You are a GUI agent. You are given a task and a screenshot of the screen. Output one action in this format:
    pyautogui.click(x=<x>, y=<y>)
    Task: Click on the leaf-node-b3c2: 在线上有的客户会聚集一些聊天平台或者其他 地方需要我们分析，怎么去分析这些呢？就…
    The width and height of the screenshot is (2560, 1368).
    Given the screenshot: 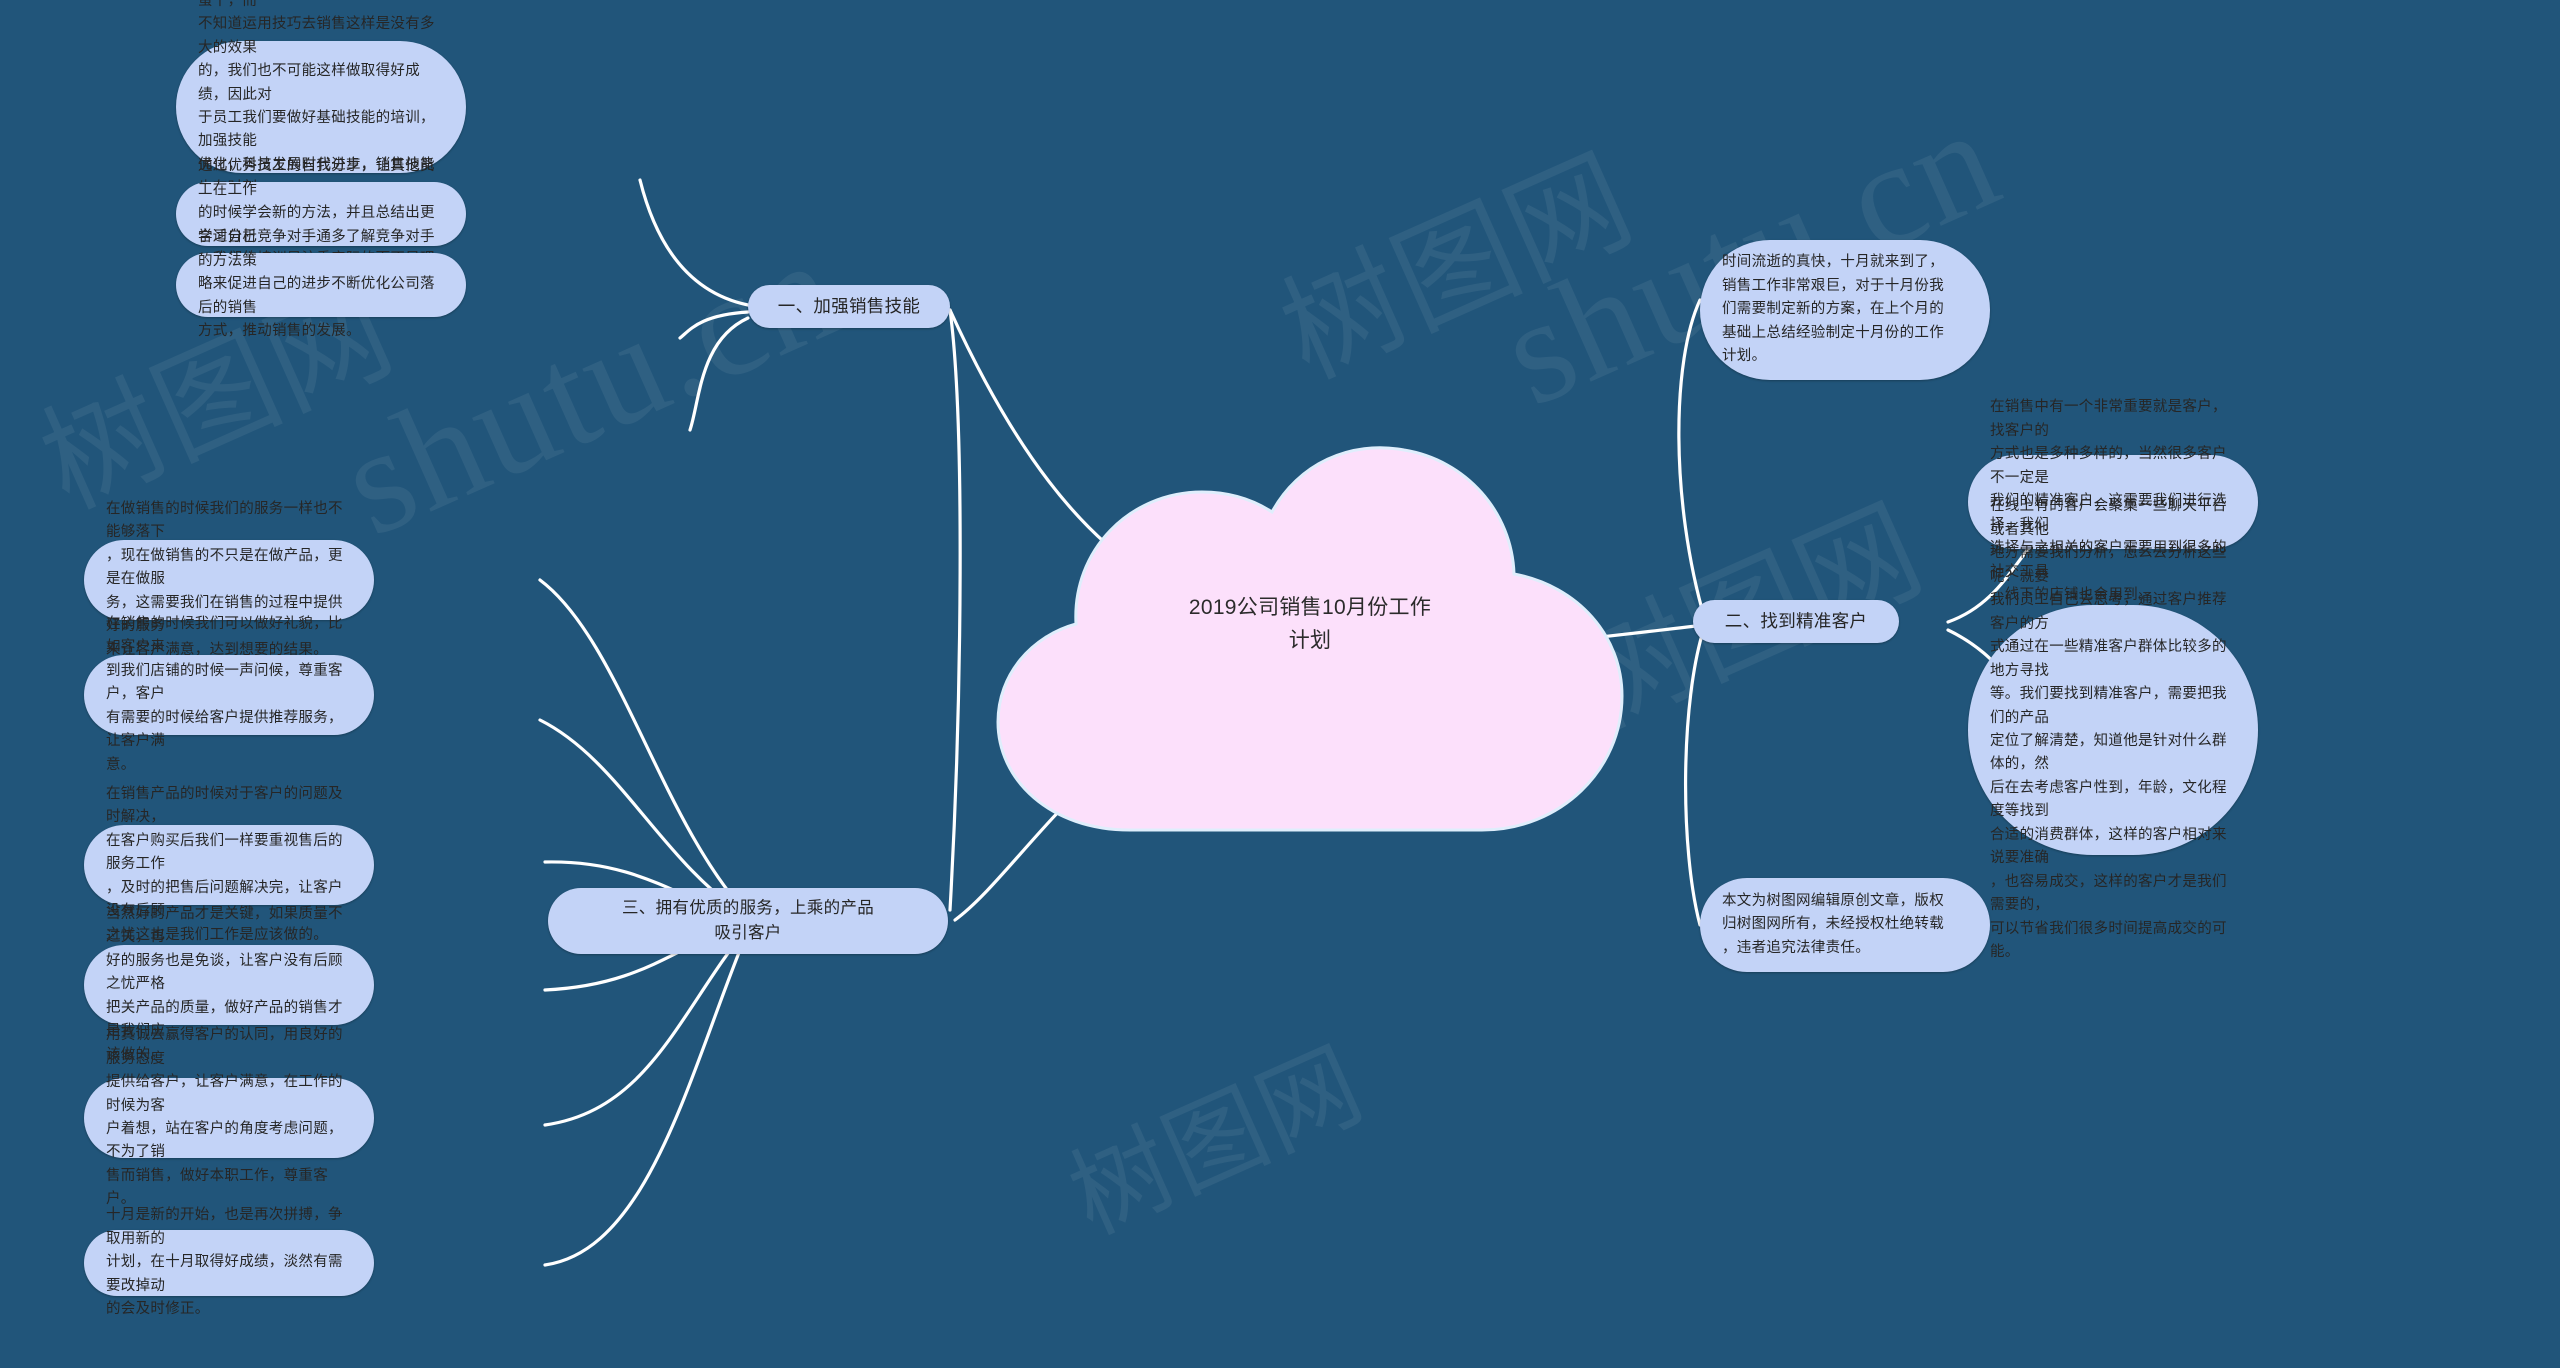 What is the action you would take?
    pyautogui.click(x=2113, y=729)
    